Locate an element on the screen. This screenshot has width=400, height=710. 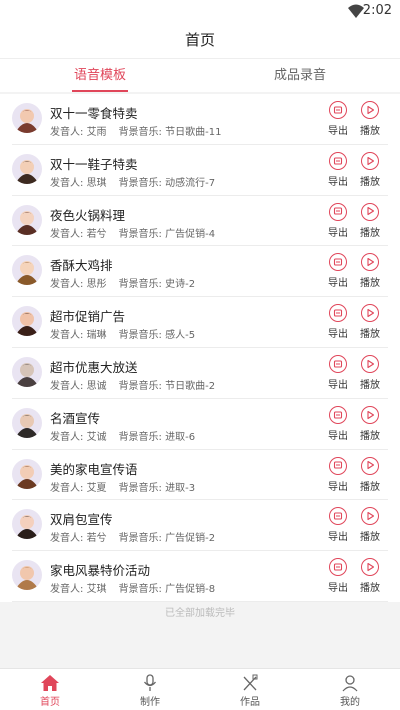
speaker-name: 思琪 is located at coordinates (96, 183).